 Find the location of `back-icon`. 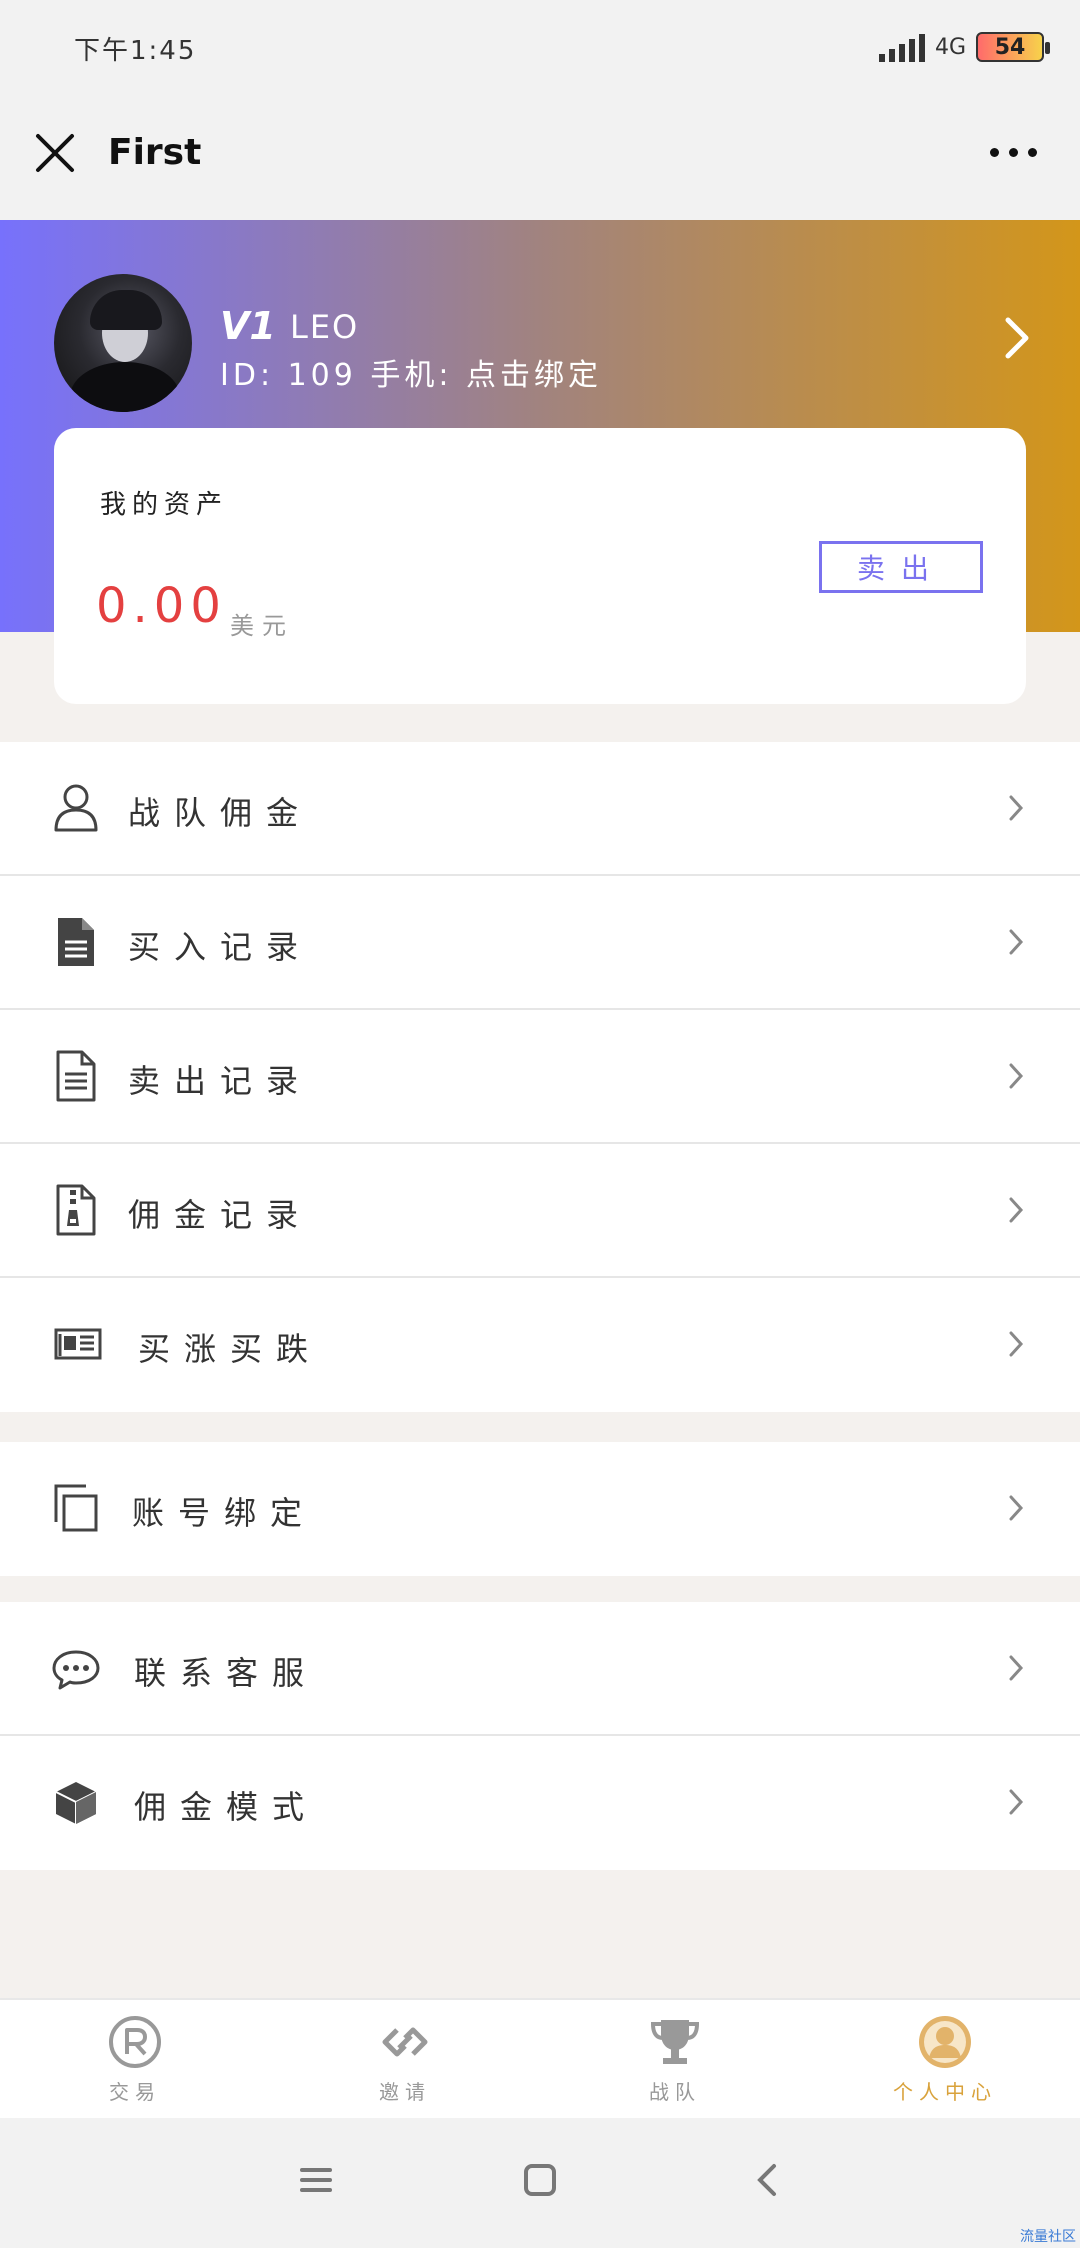

back-icon is located at coordinates (768, 2180).